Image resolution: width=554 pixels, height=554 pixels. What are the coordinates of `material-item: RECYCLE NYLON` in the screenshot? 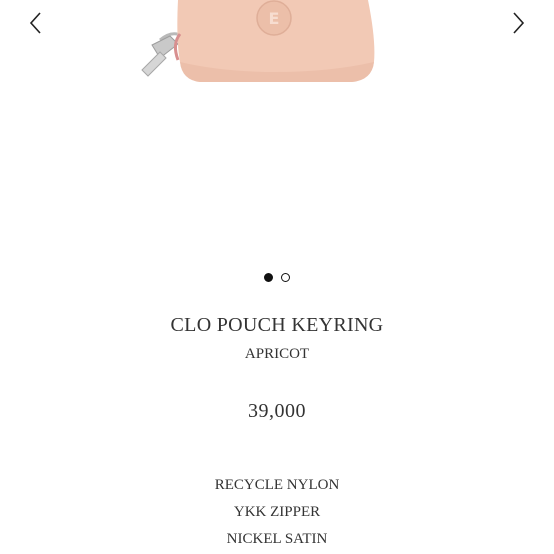 It's located at (277, 485).